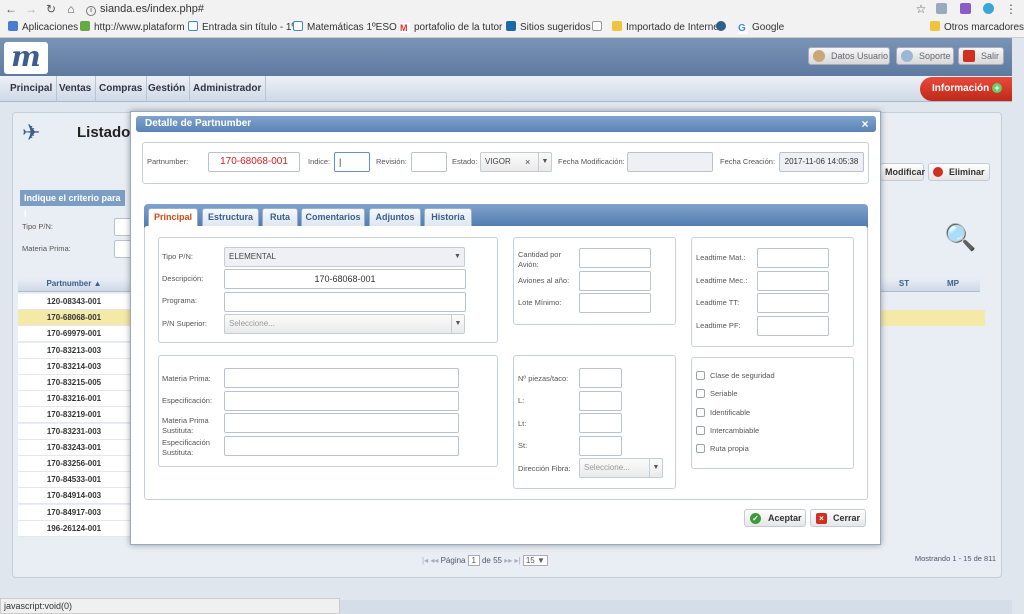 Image resolution: width=1024 pixels, height=614 pixels. Describe the element at coordinates (341, 446) in the screenshot. I see `esp-sustituta-field` at that location.